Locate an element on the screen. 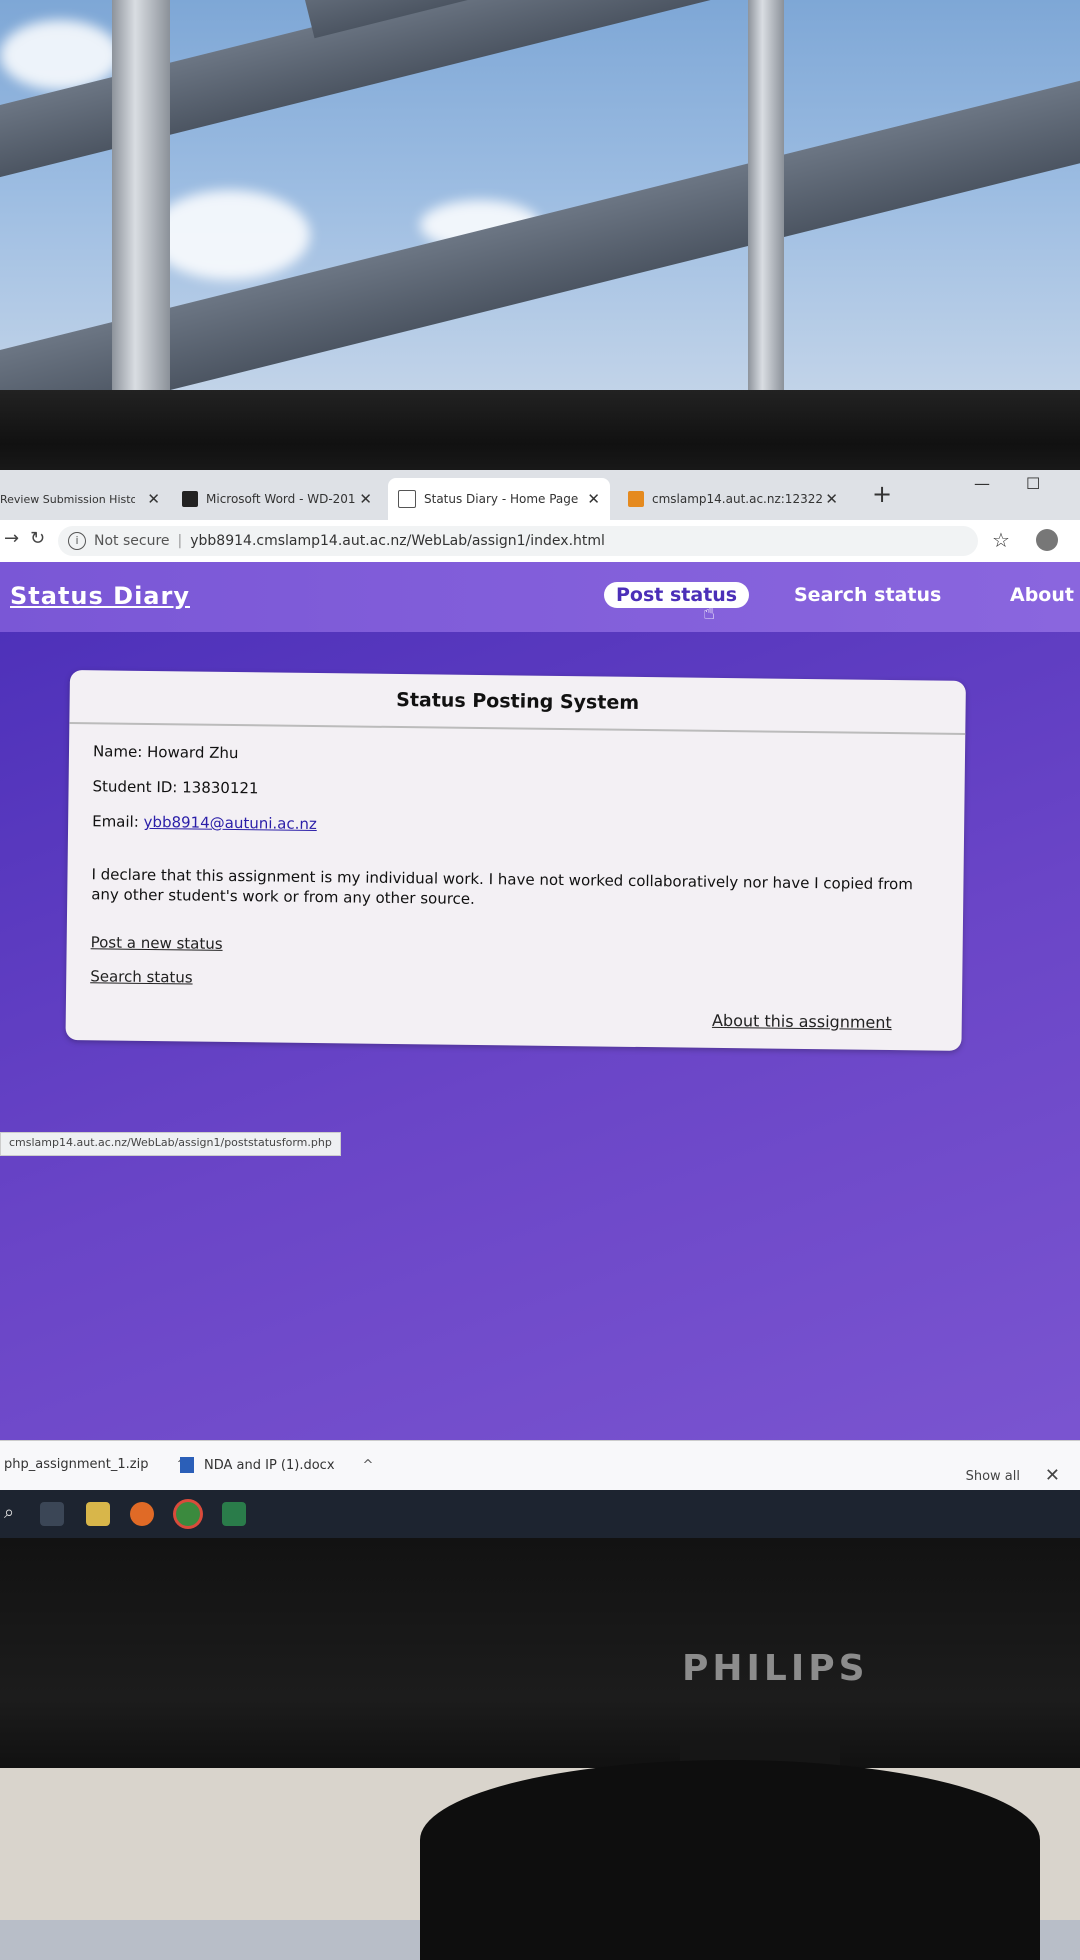 This screenshot has width=1080, height=1960. email-link: ybb8914@autuni.ac.nz is located at coordinates (229, 823).